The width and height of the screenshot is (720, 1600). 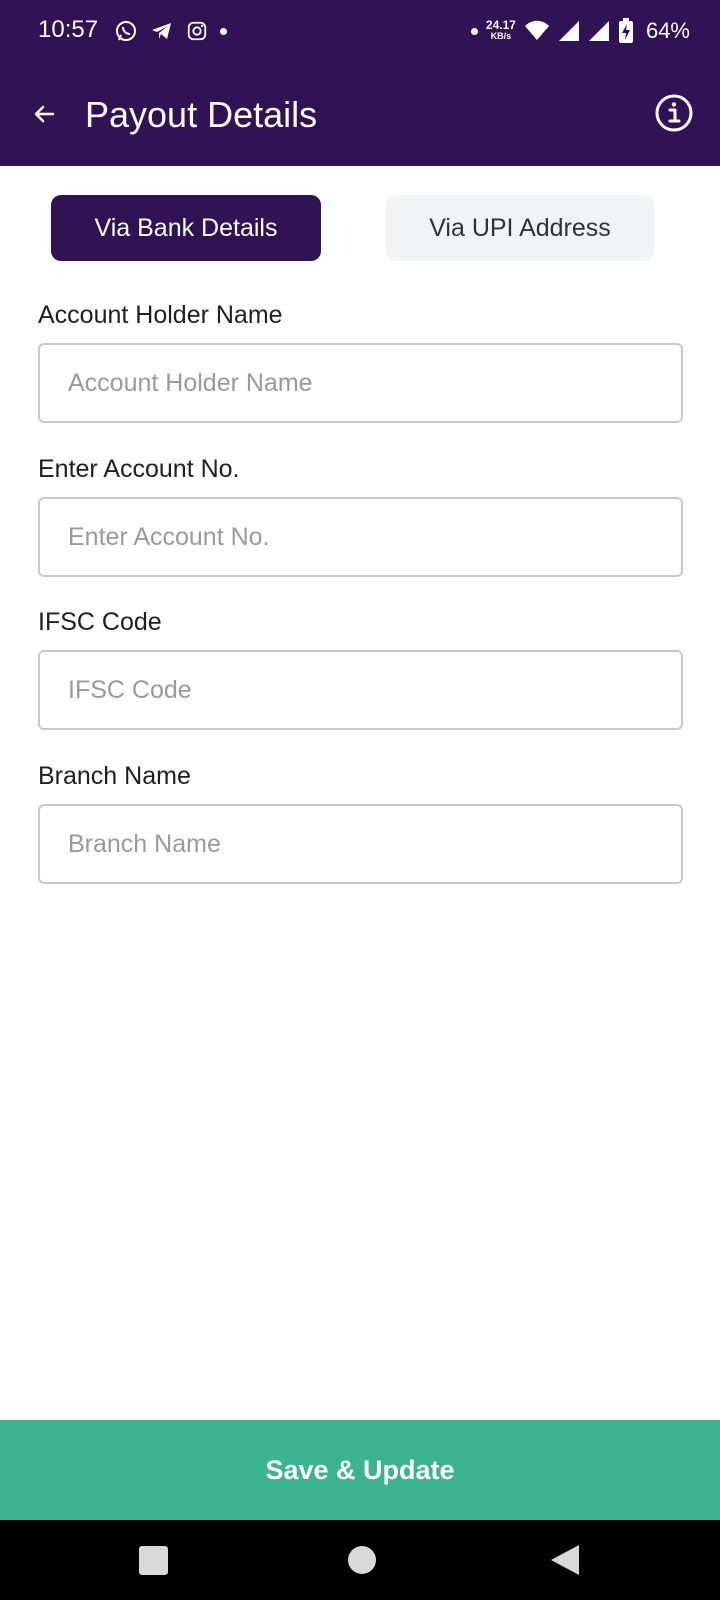 What do you see at coordinates (153, 1560) in the screenshot?
I see `recents-square-icon` at bounding box center [153, 1560].